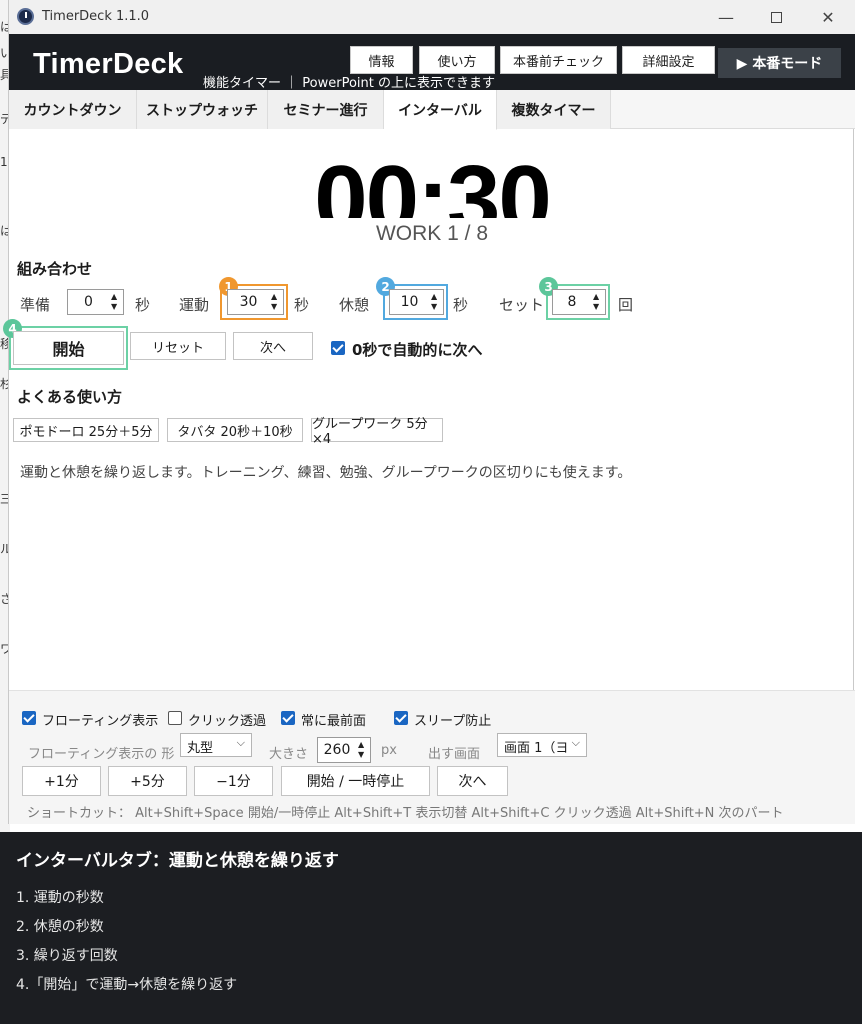  I want to click on sets-value: 8, so click(572, 302).